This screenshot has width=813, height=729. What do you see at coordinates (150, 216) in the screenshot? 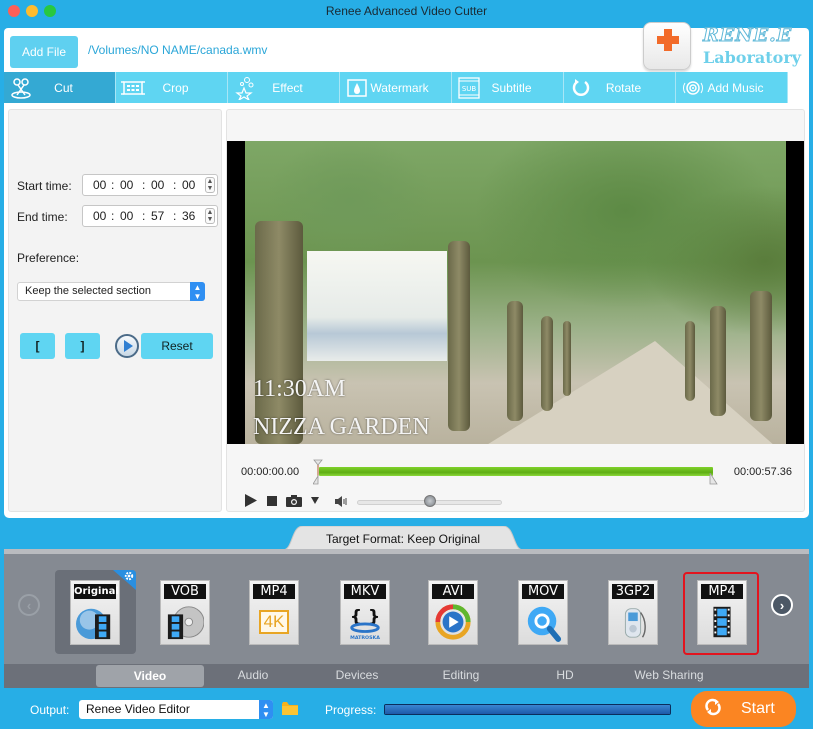
I see `end-time-field: 00 : 00 : 57 : 36 ▲ ▼` at bounding box center [150, 216].